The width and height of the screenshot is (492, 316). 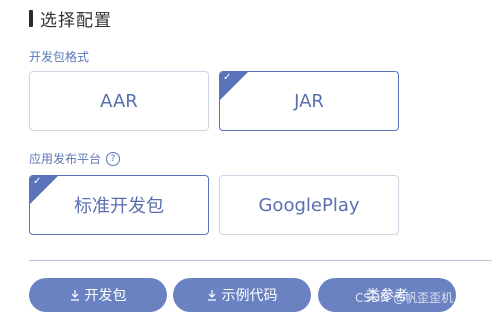 I want to click on download-sdk-label: 开发包, so click(x=105, y=296).